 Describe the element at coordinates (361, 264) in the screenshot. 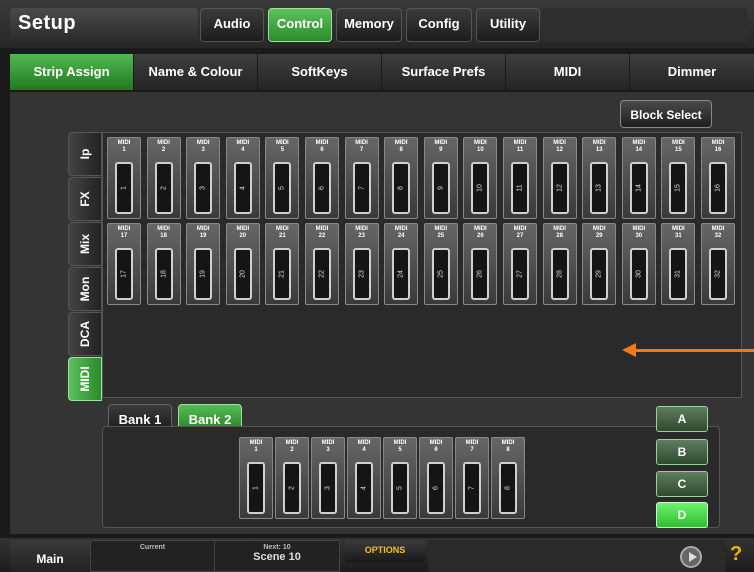

I see `source-strip: MIDI 23 23` at that location.